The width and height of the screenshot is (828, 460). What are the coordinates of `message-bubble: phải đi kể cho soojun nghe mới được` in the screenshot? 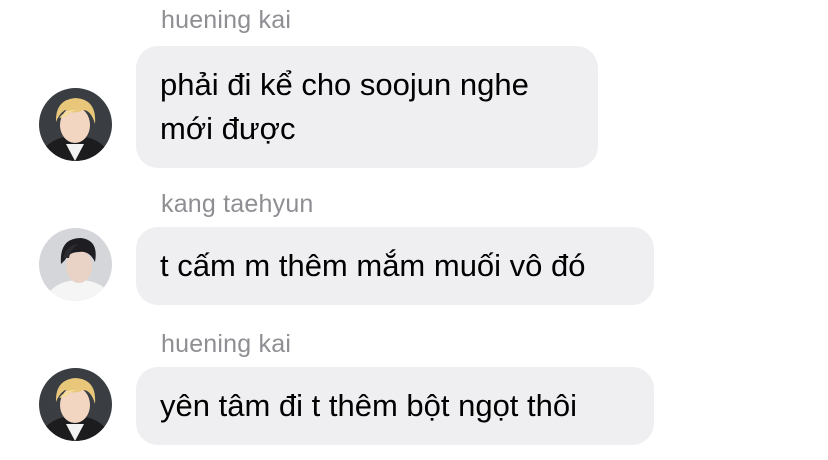 It's located at (367, 107).